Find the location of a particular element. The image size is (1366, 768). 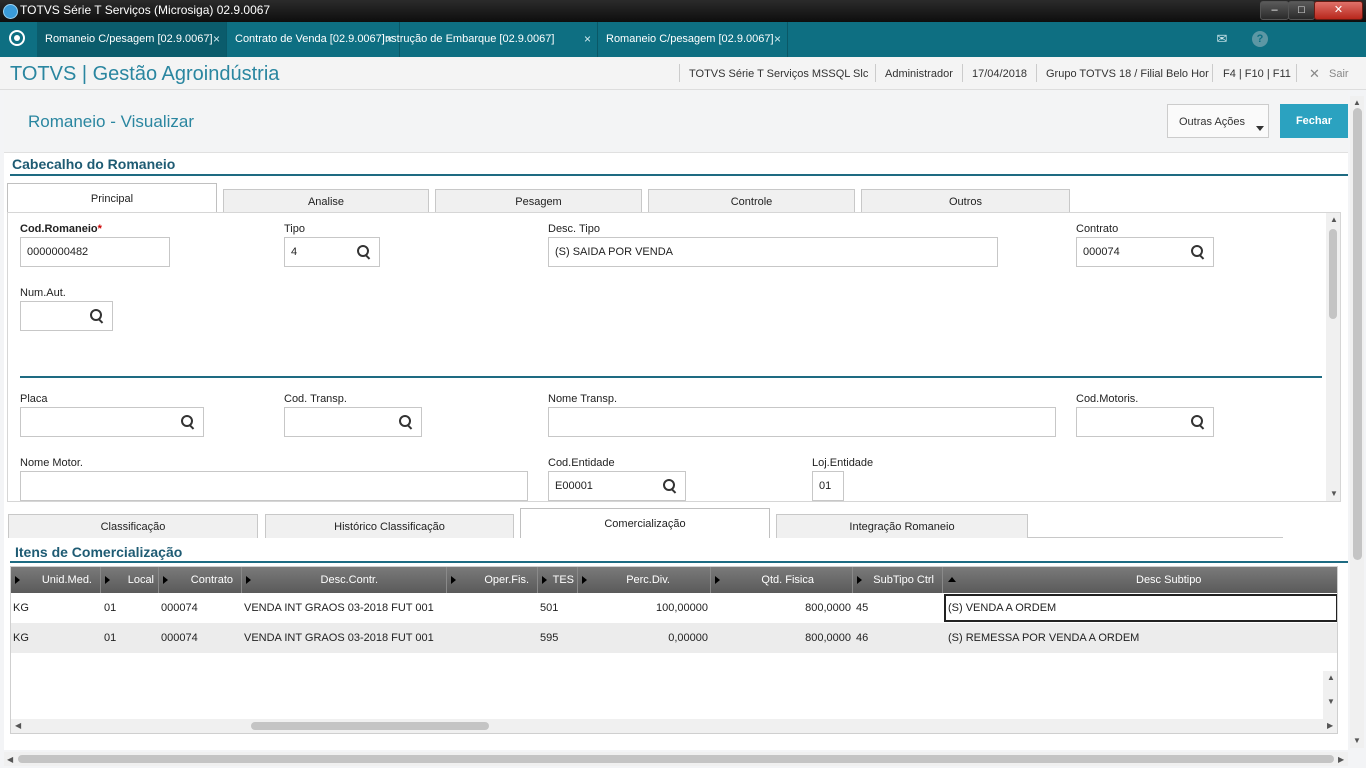

page-horizontal-scrollbar: ◀ ▶ is located at coordinates (676, 759).